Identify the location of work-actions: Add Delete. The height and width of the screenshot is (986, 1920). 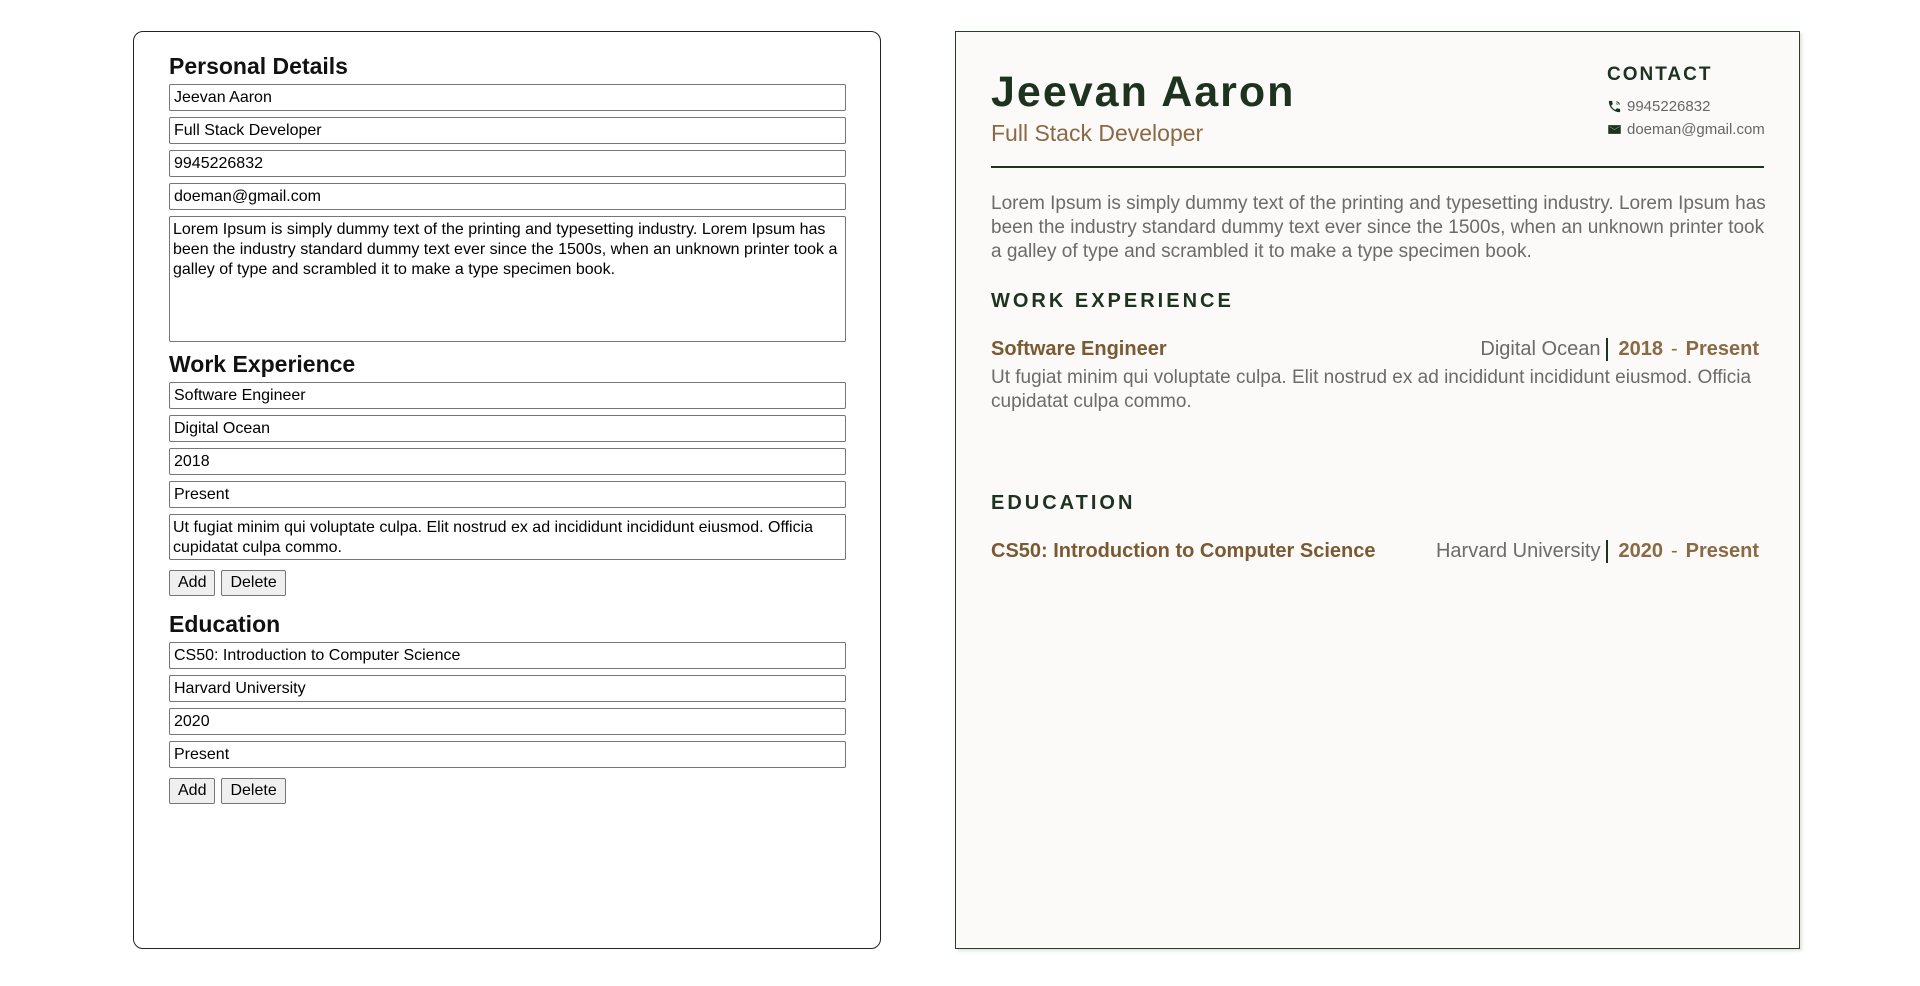
(507, 583).